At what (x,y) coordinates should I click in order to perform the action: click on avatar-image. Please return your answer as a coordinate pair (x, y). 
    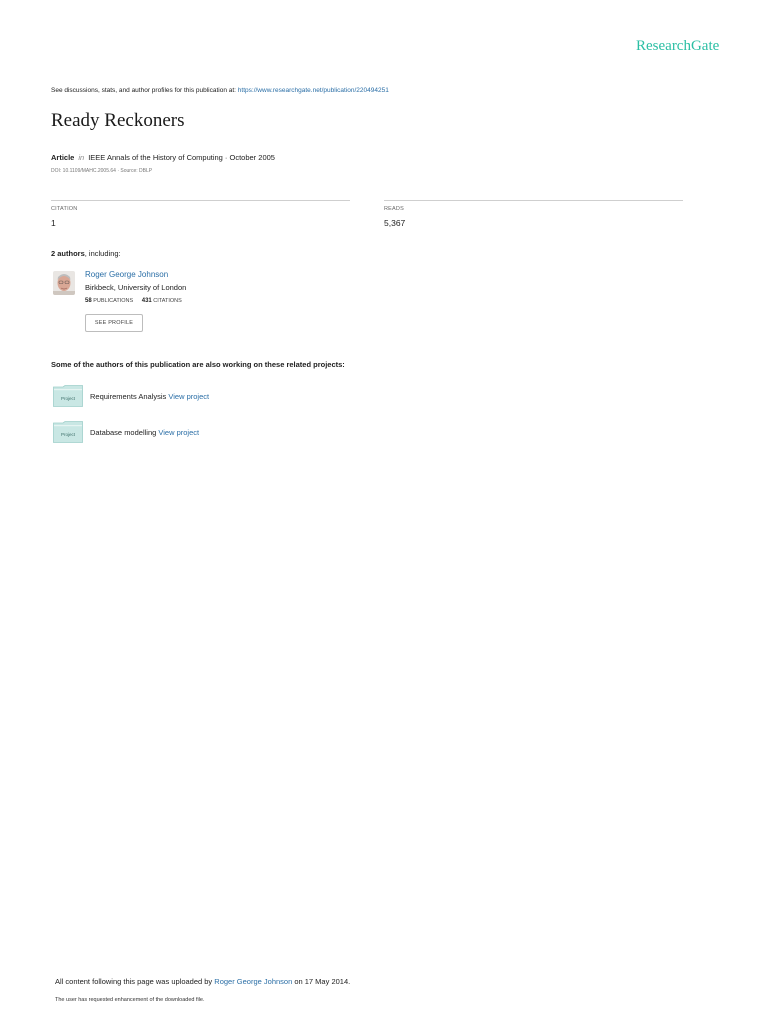
    Looking at the image, I should click on (64, 283).